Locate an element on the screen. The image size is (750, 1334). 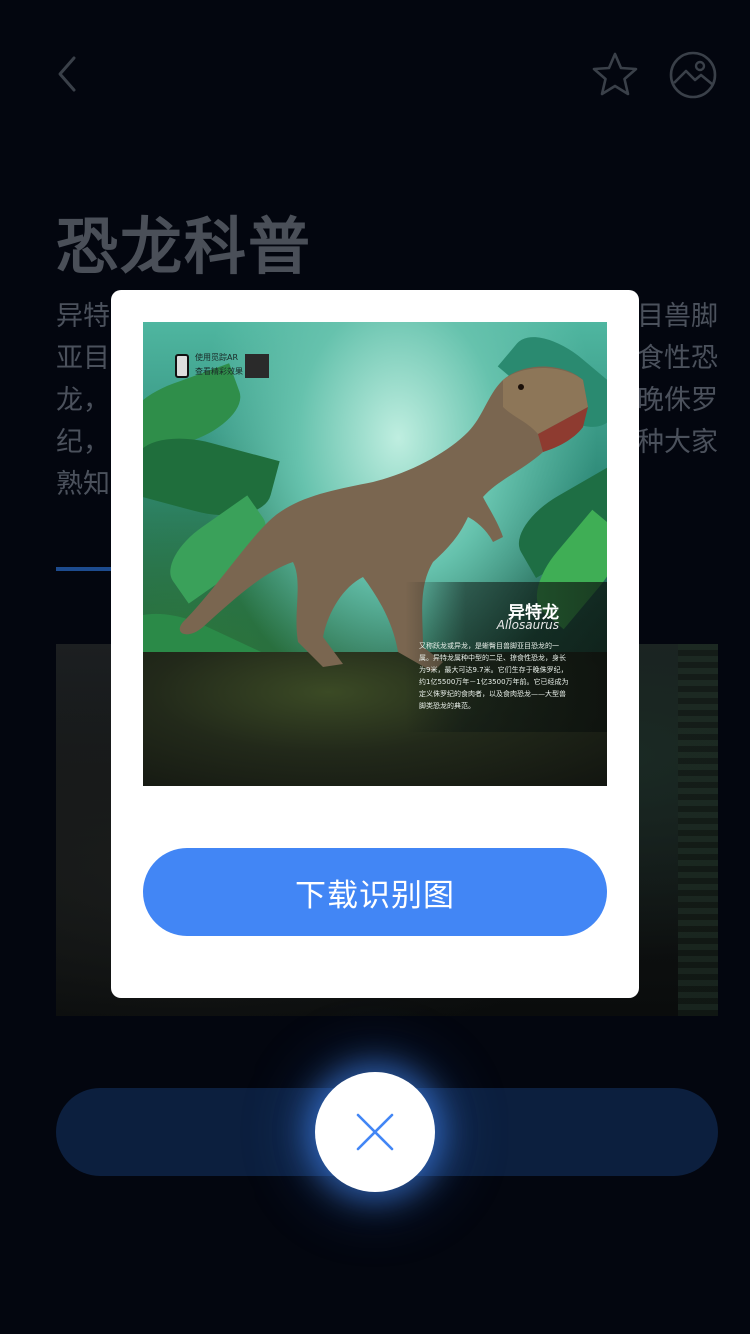
phone-icon is located at coordinates (182, 366).